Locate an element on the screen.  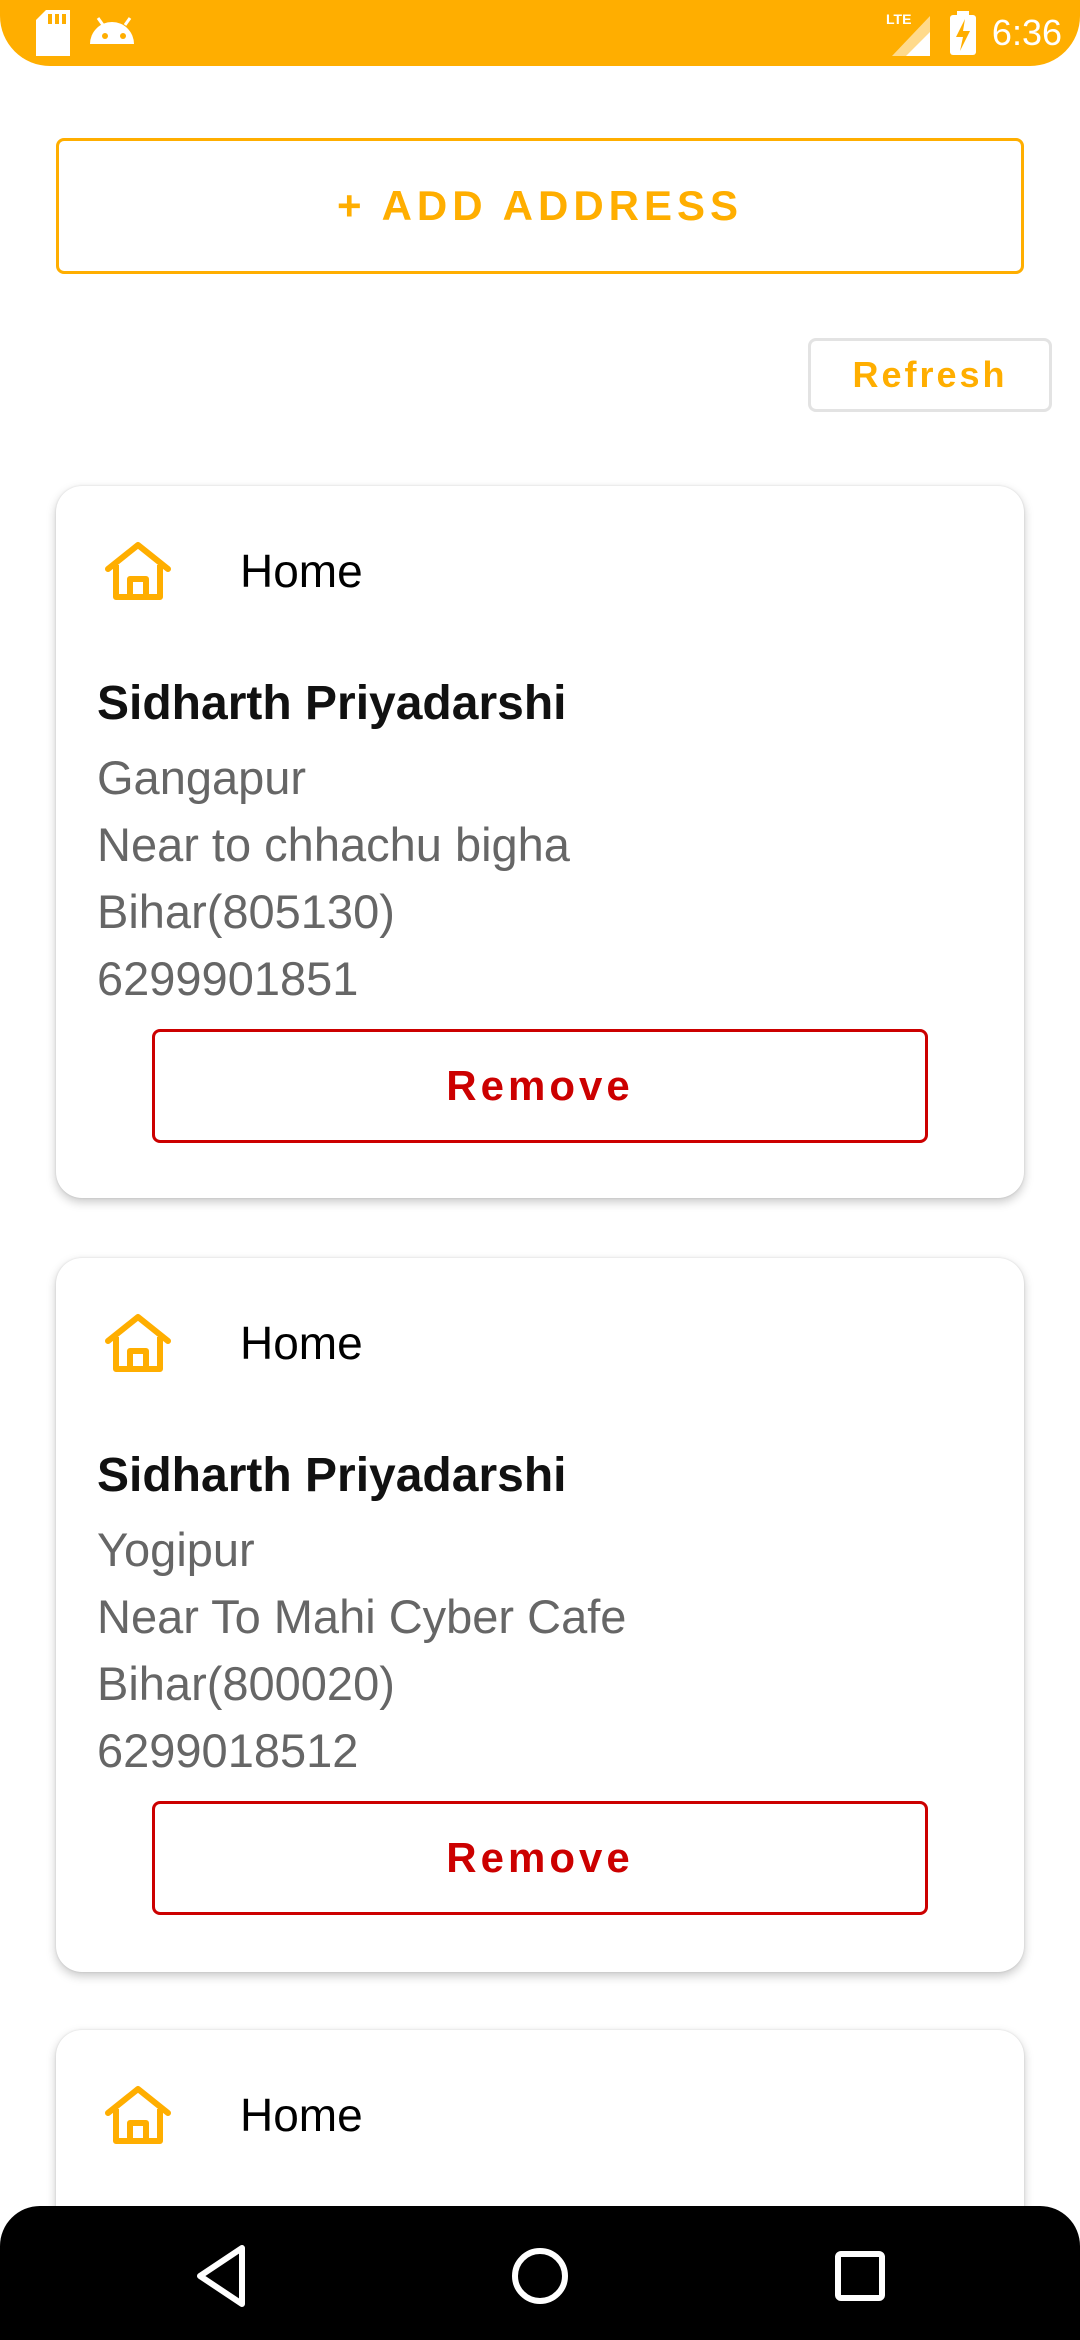
address-locality: Yogipur is located at coordinates (176, 1549).